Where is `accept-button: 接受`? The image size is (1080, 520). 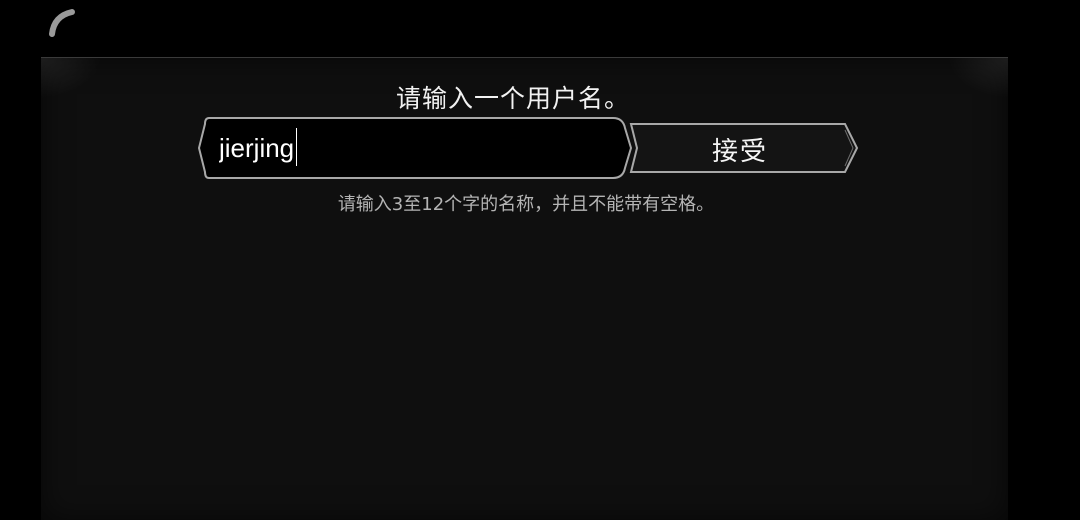 accept-button: 接受 is located at coordinates (740, 149).